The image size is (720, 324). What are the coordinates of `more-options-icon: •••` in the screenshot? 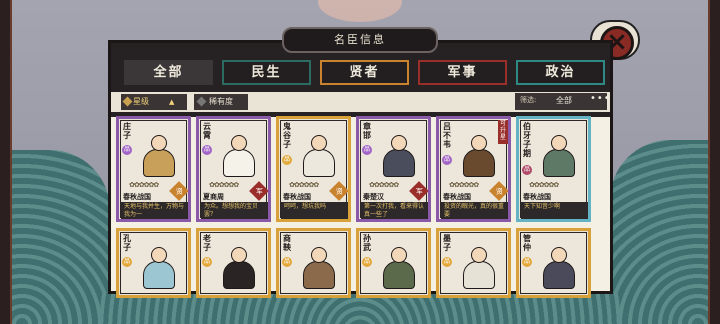 It's located at (600, 98).